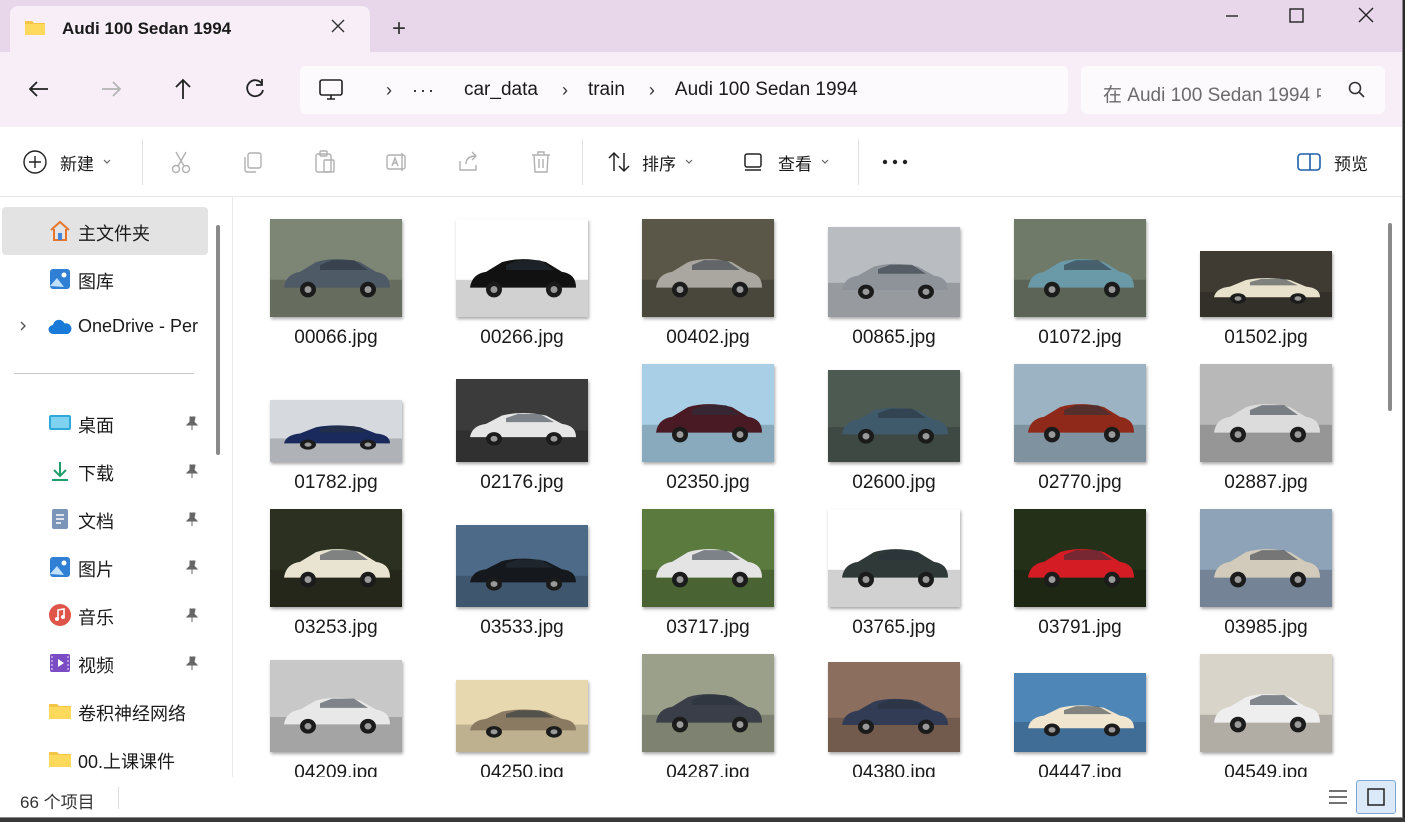 This screenshot has width=1405, height=822. I want to click on download-icon, so click(60, 471).